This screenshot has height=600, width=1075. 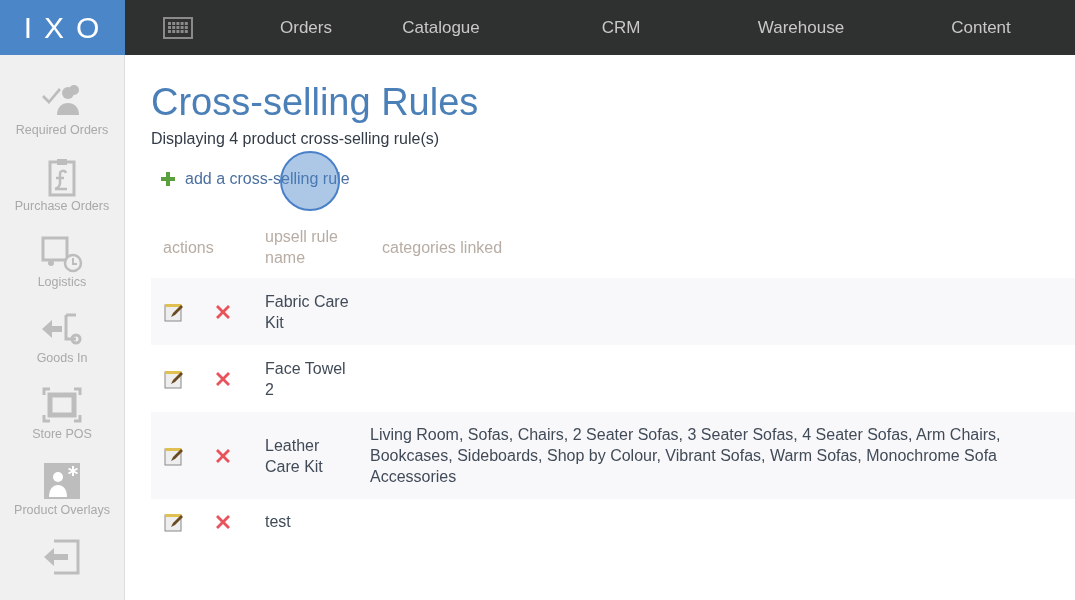 What do you see at coordinates (62, 27) in the screenshot?
I see `logo: IXO` at bounding box center [62, 27].